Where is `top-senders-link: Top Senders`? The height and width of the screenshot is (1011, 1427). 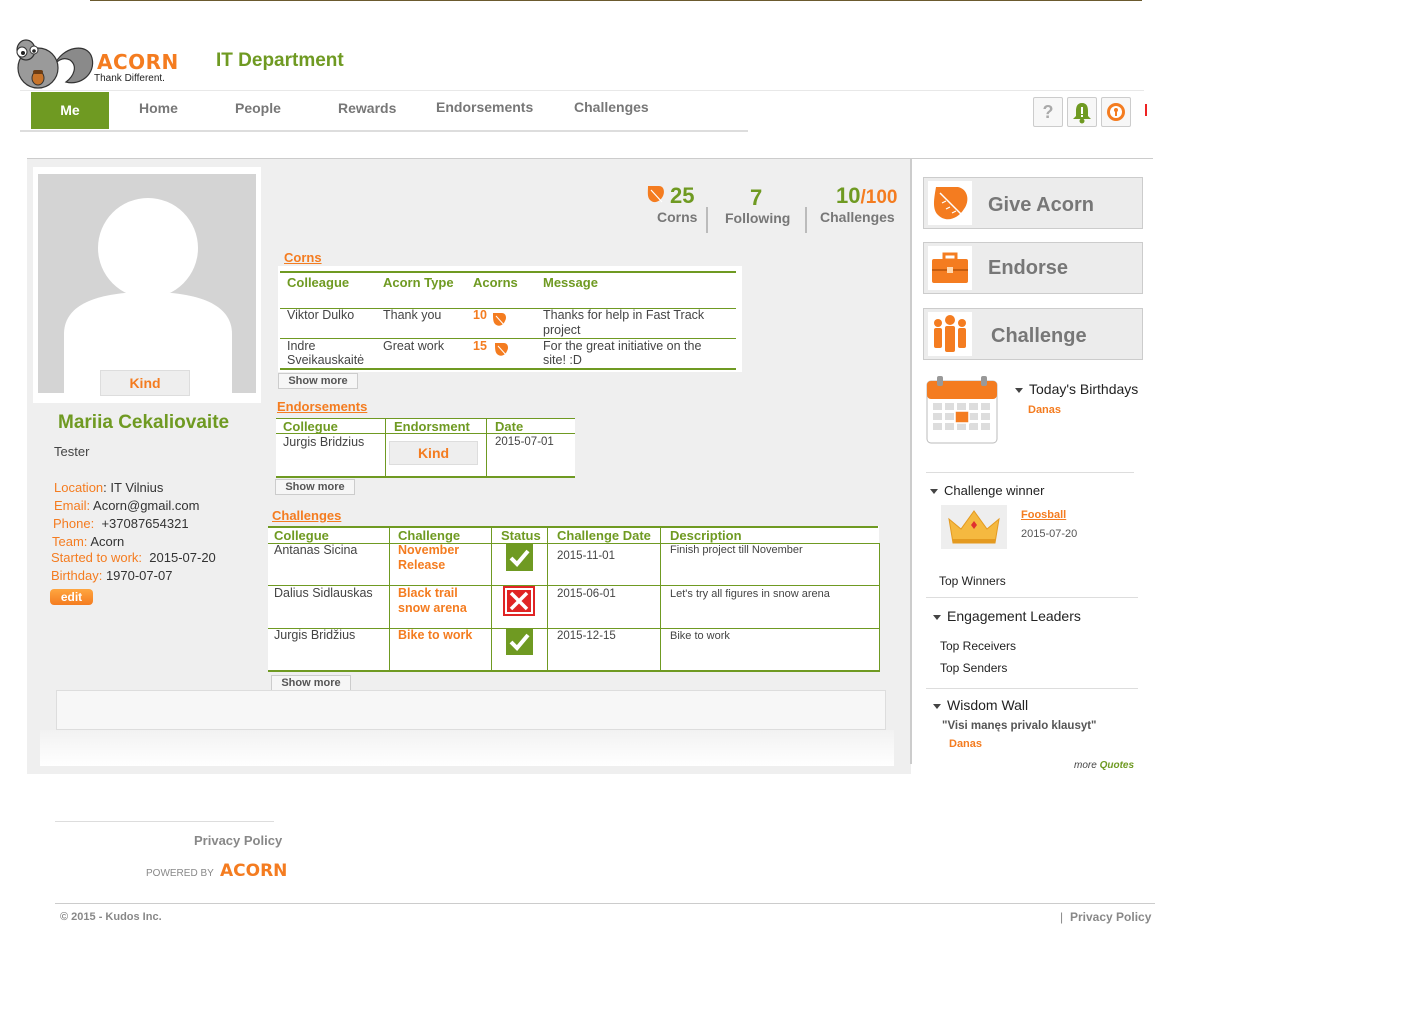
top-senders-link: Top Senders is located at coordinates (973, 668).